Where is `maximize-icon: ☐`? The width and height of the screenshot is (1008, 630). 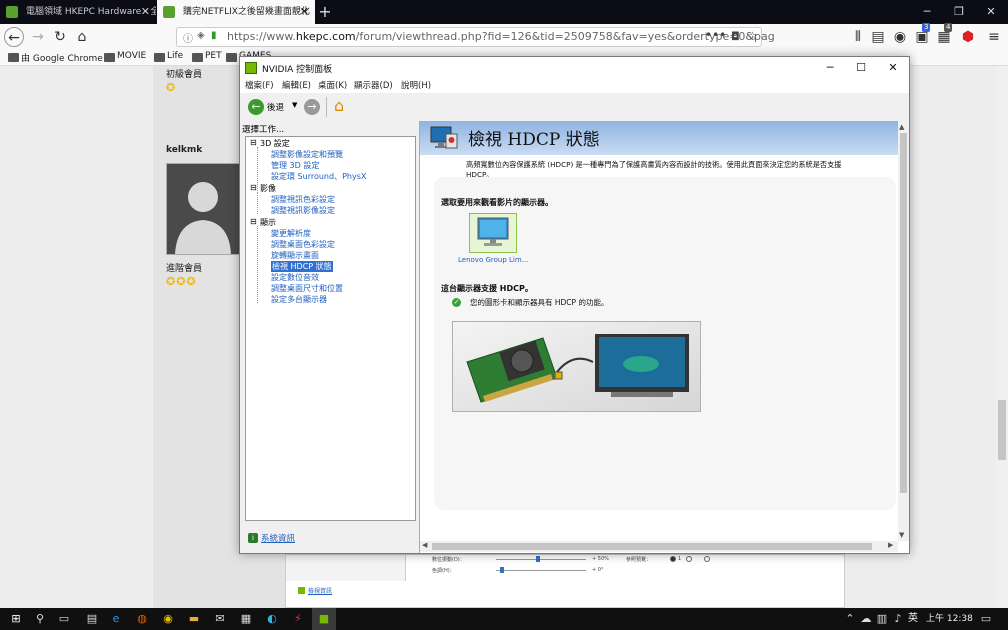
maximize-icon: ☐ is located at coordinates (861, 68).